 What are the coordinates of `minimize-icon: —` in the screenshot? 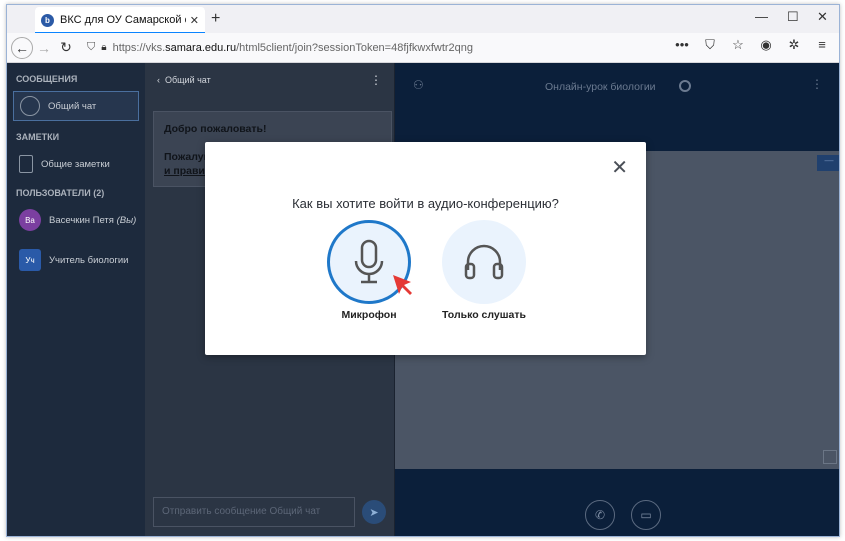 It's located at (761, 16).